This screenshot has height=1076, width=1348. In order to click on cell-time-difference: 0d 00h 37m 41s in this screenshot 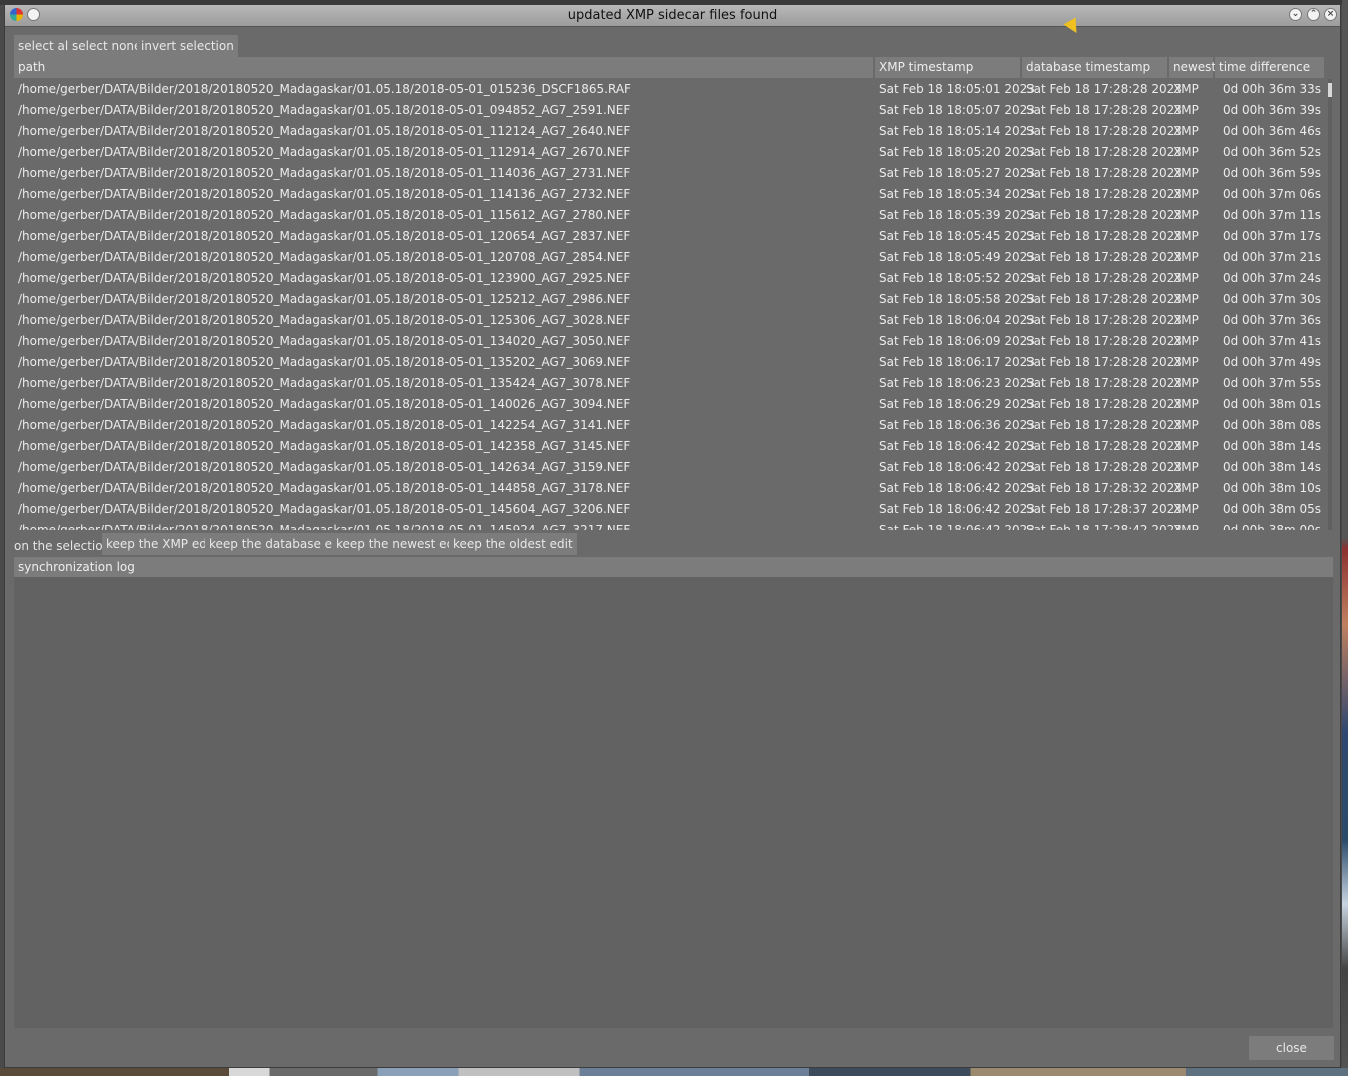, I will do `click(1271, 341)`.